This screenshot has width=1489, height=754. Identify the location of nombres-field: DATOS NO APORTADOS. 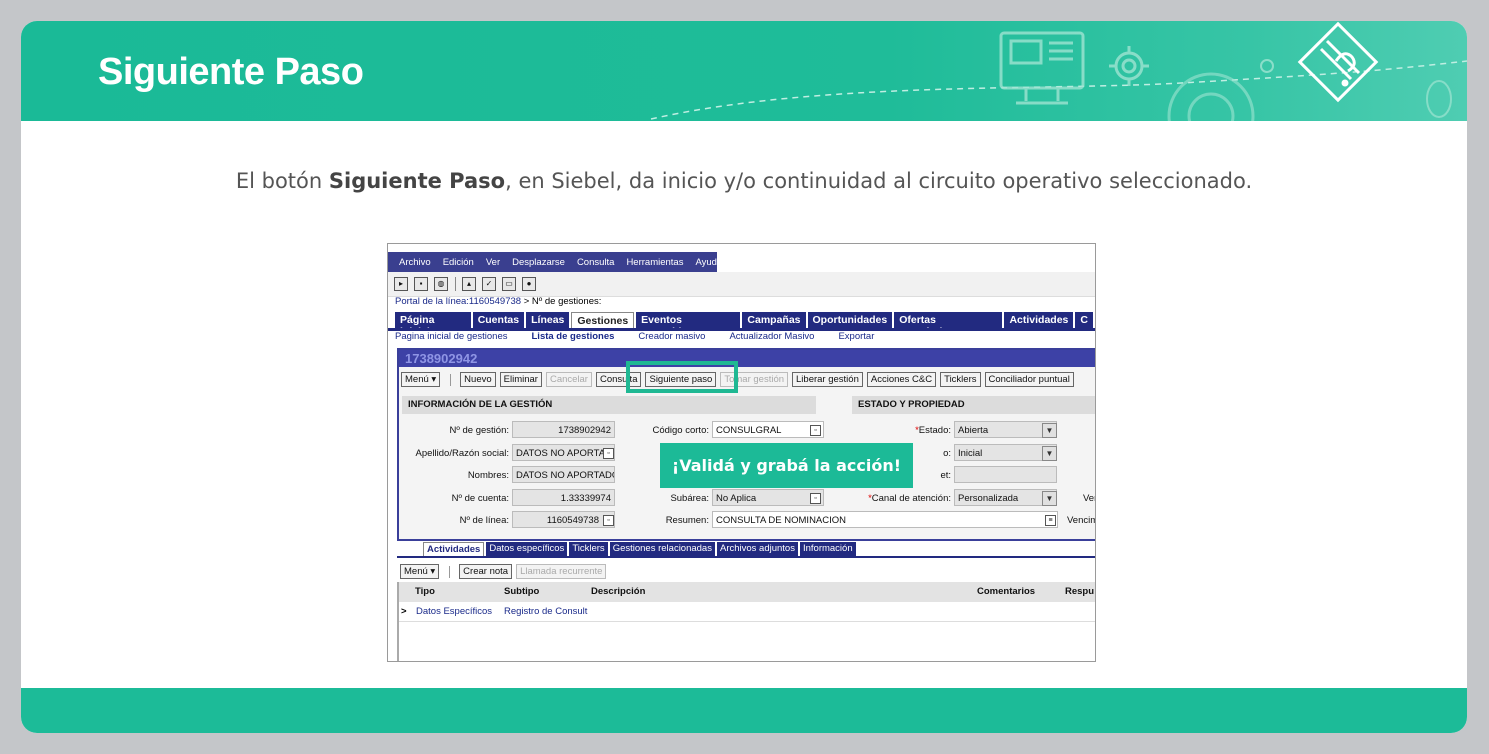
(563, 474).